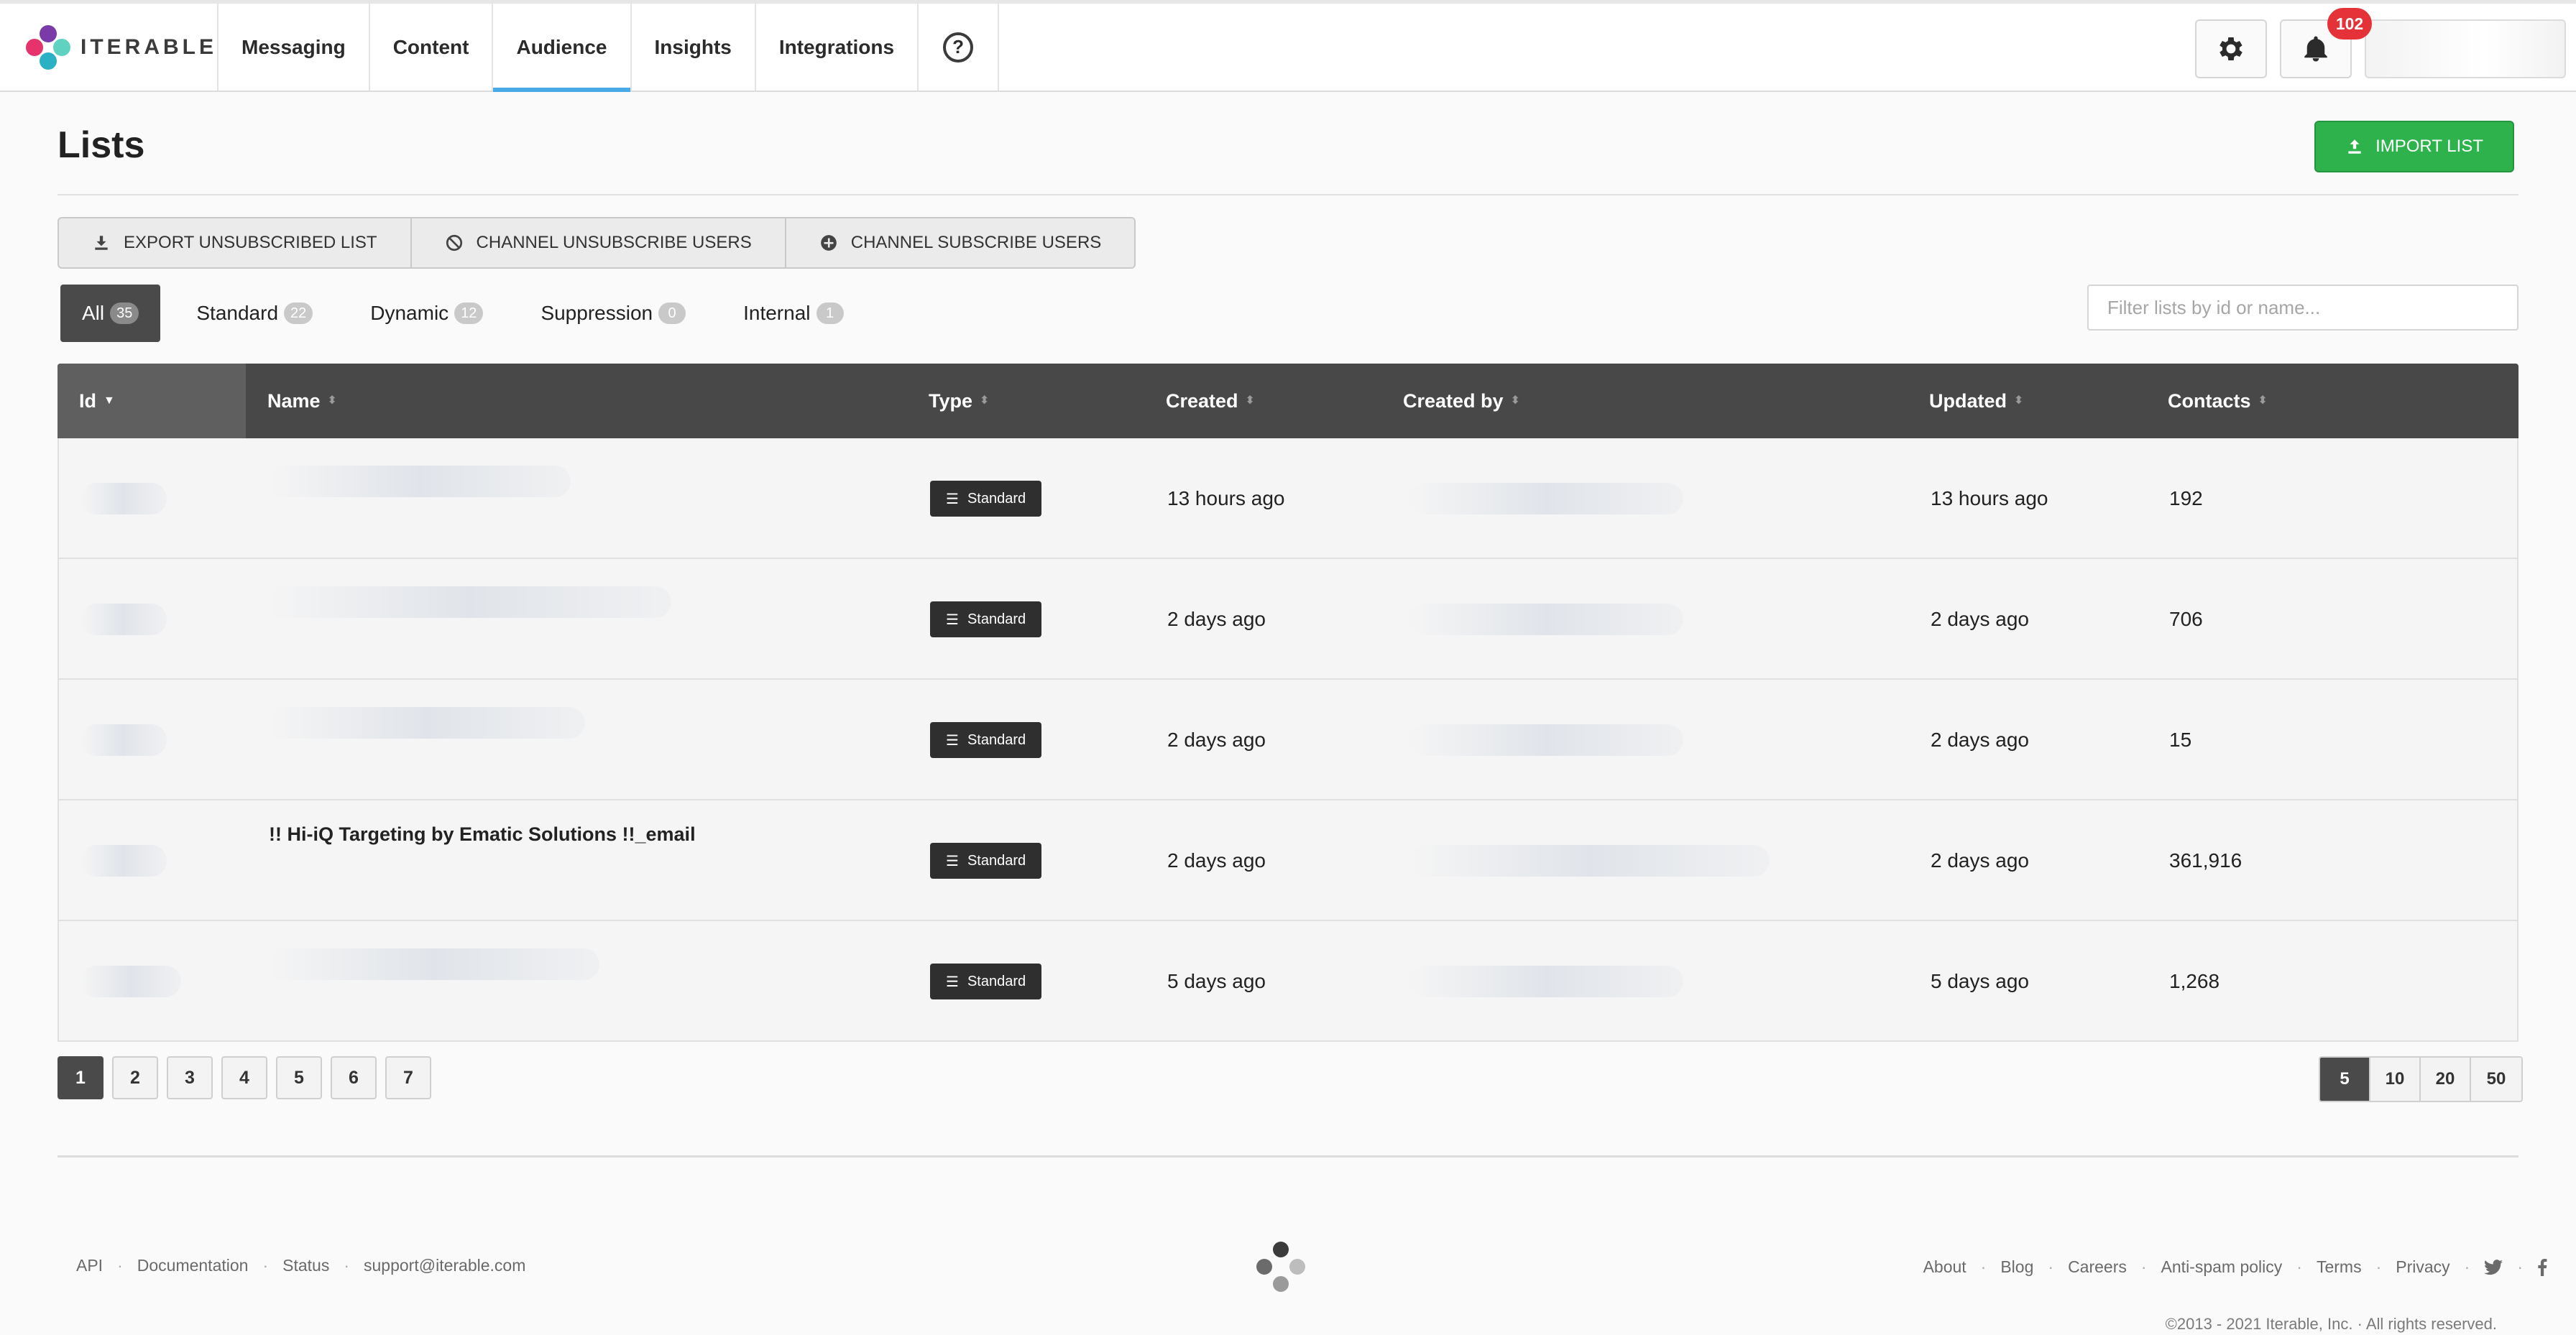 Image resolution: width=2576 pixels, height=1335 pixels. I want to click on page-size-button: 10, so click(2395, 1079).